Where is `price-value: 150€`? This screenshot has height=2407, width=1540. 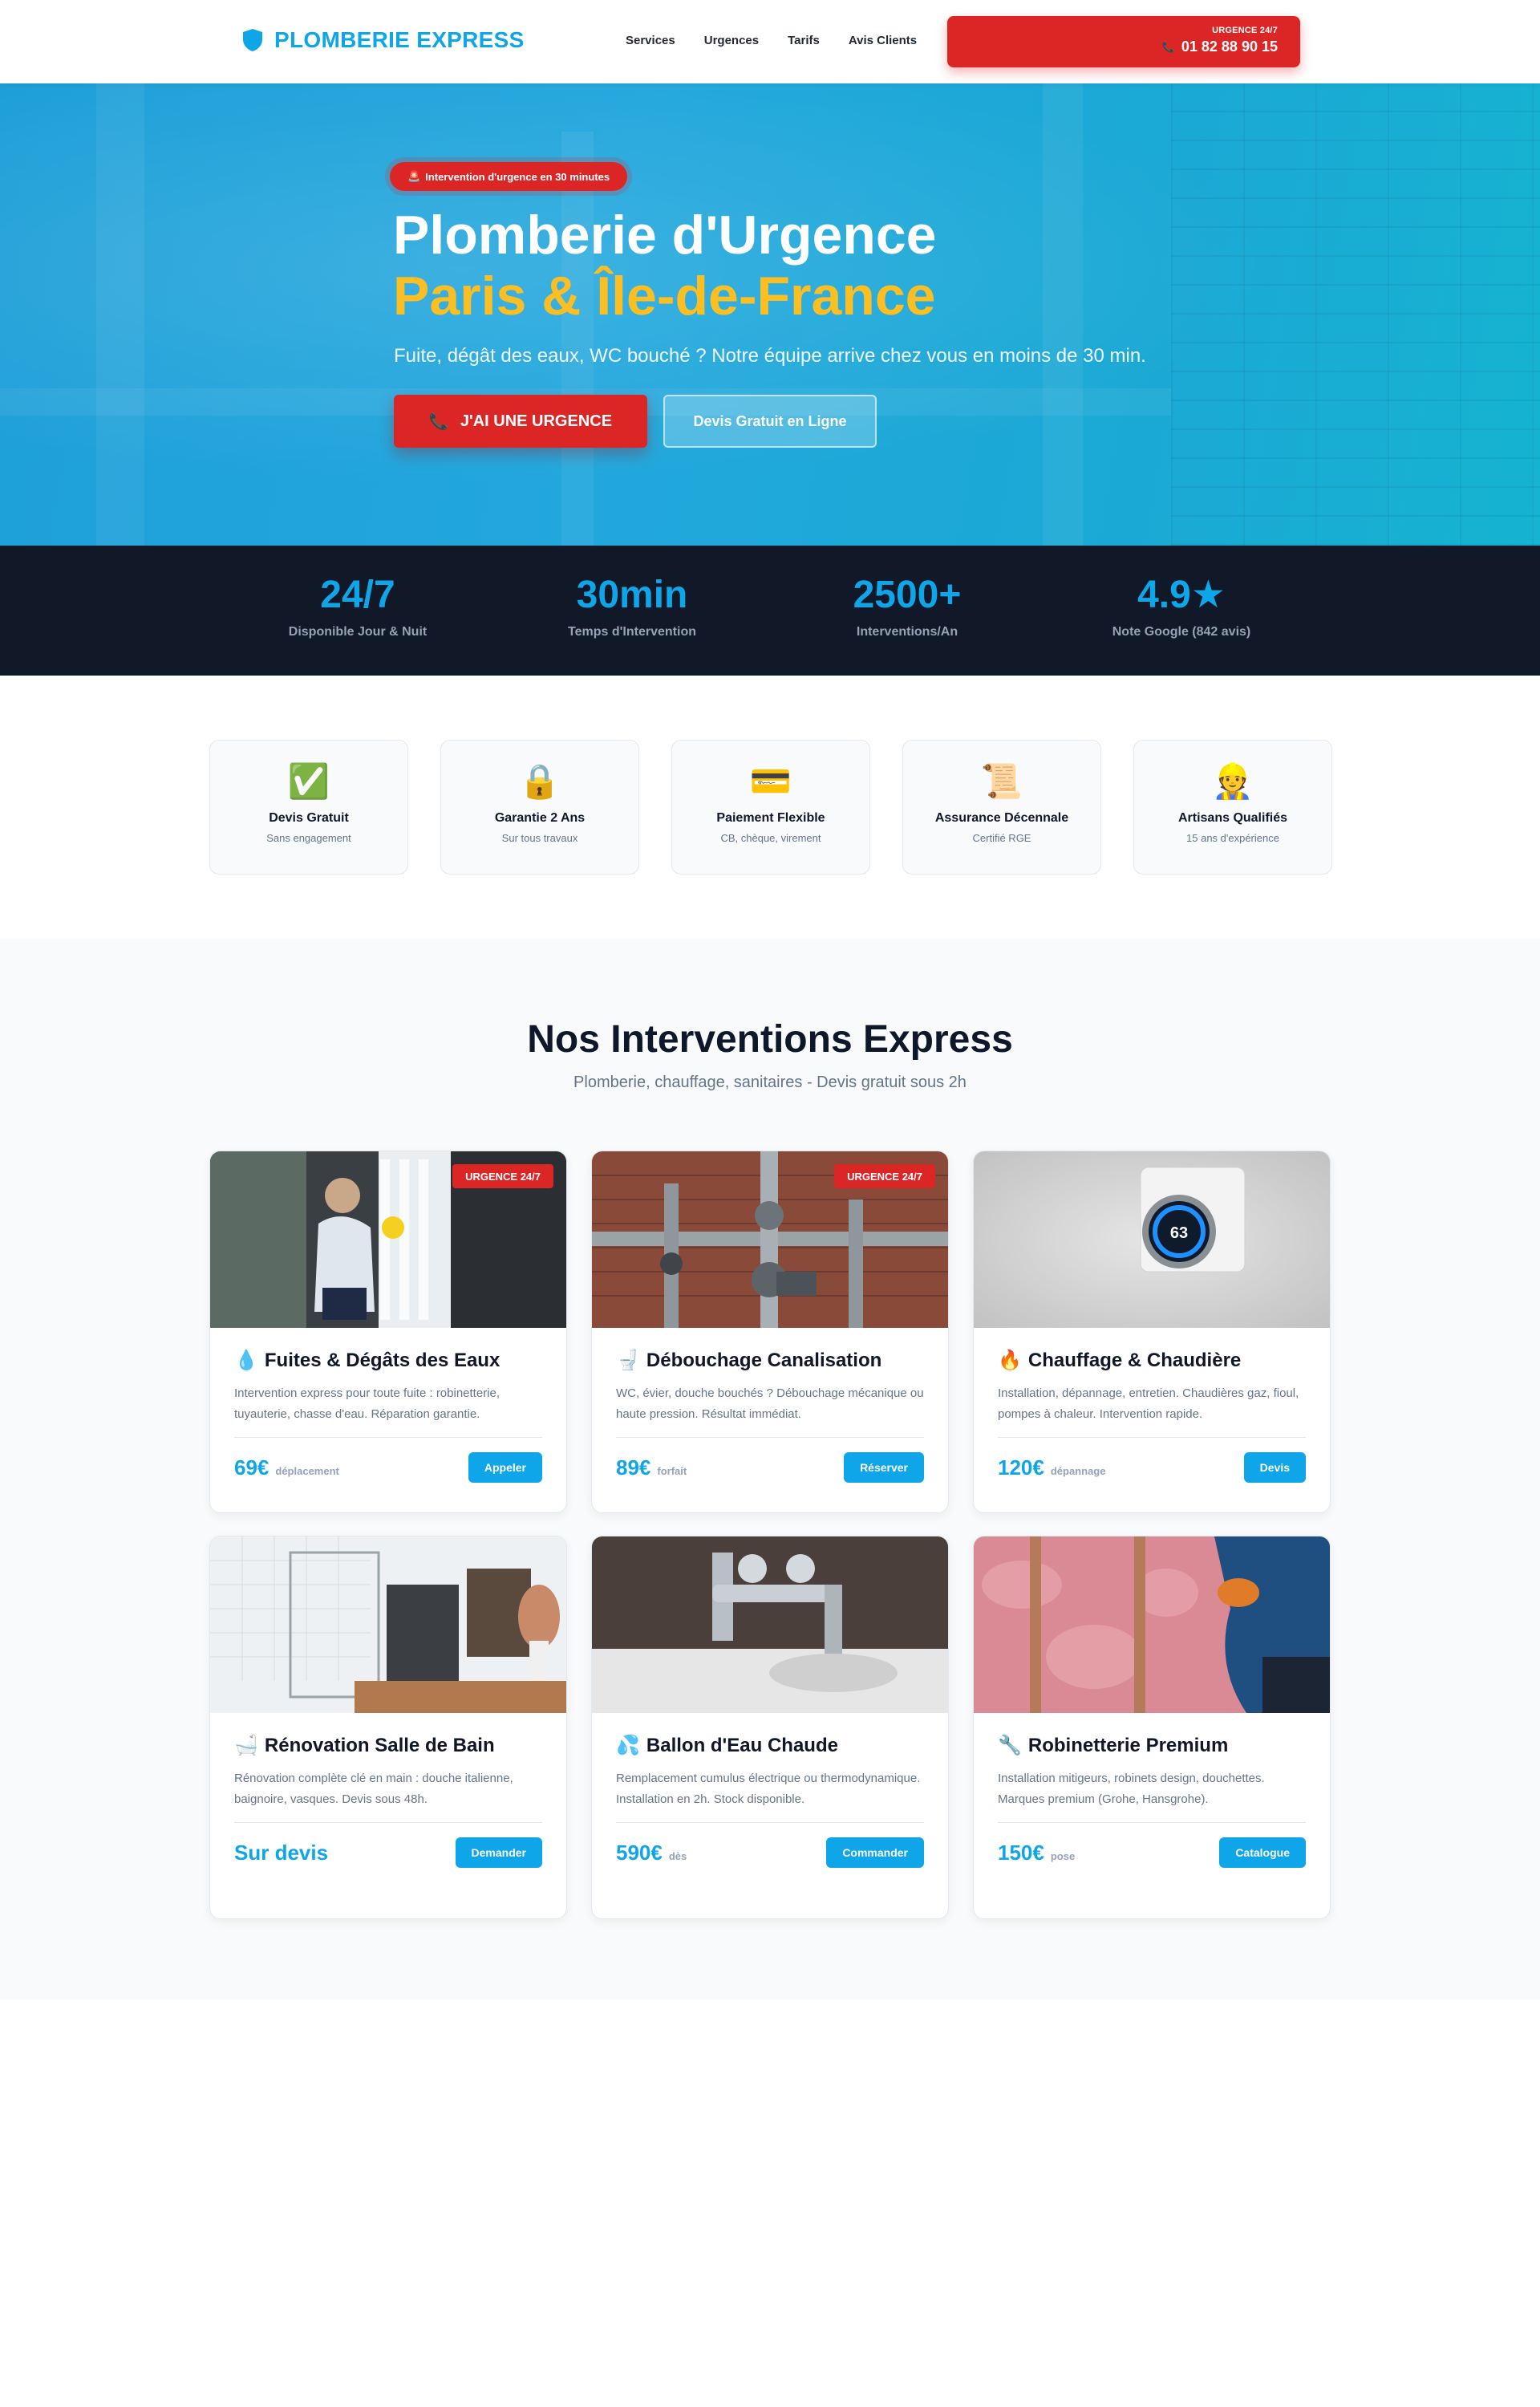
price-value: 150€ is located at coordinates (1021, 1852).